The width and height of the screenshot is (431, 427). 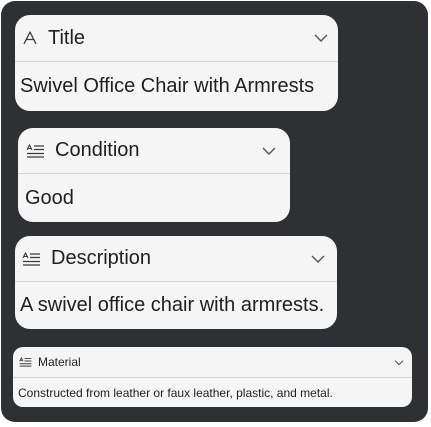 What do you see at coordinates (30, 38) in the screenshot?
I see `text-font-icon` at bounding box center [30, 38].